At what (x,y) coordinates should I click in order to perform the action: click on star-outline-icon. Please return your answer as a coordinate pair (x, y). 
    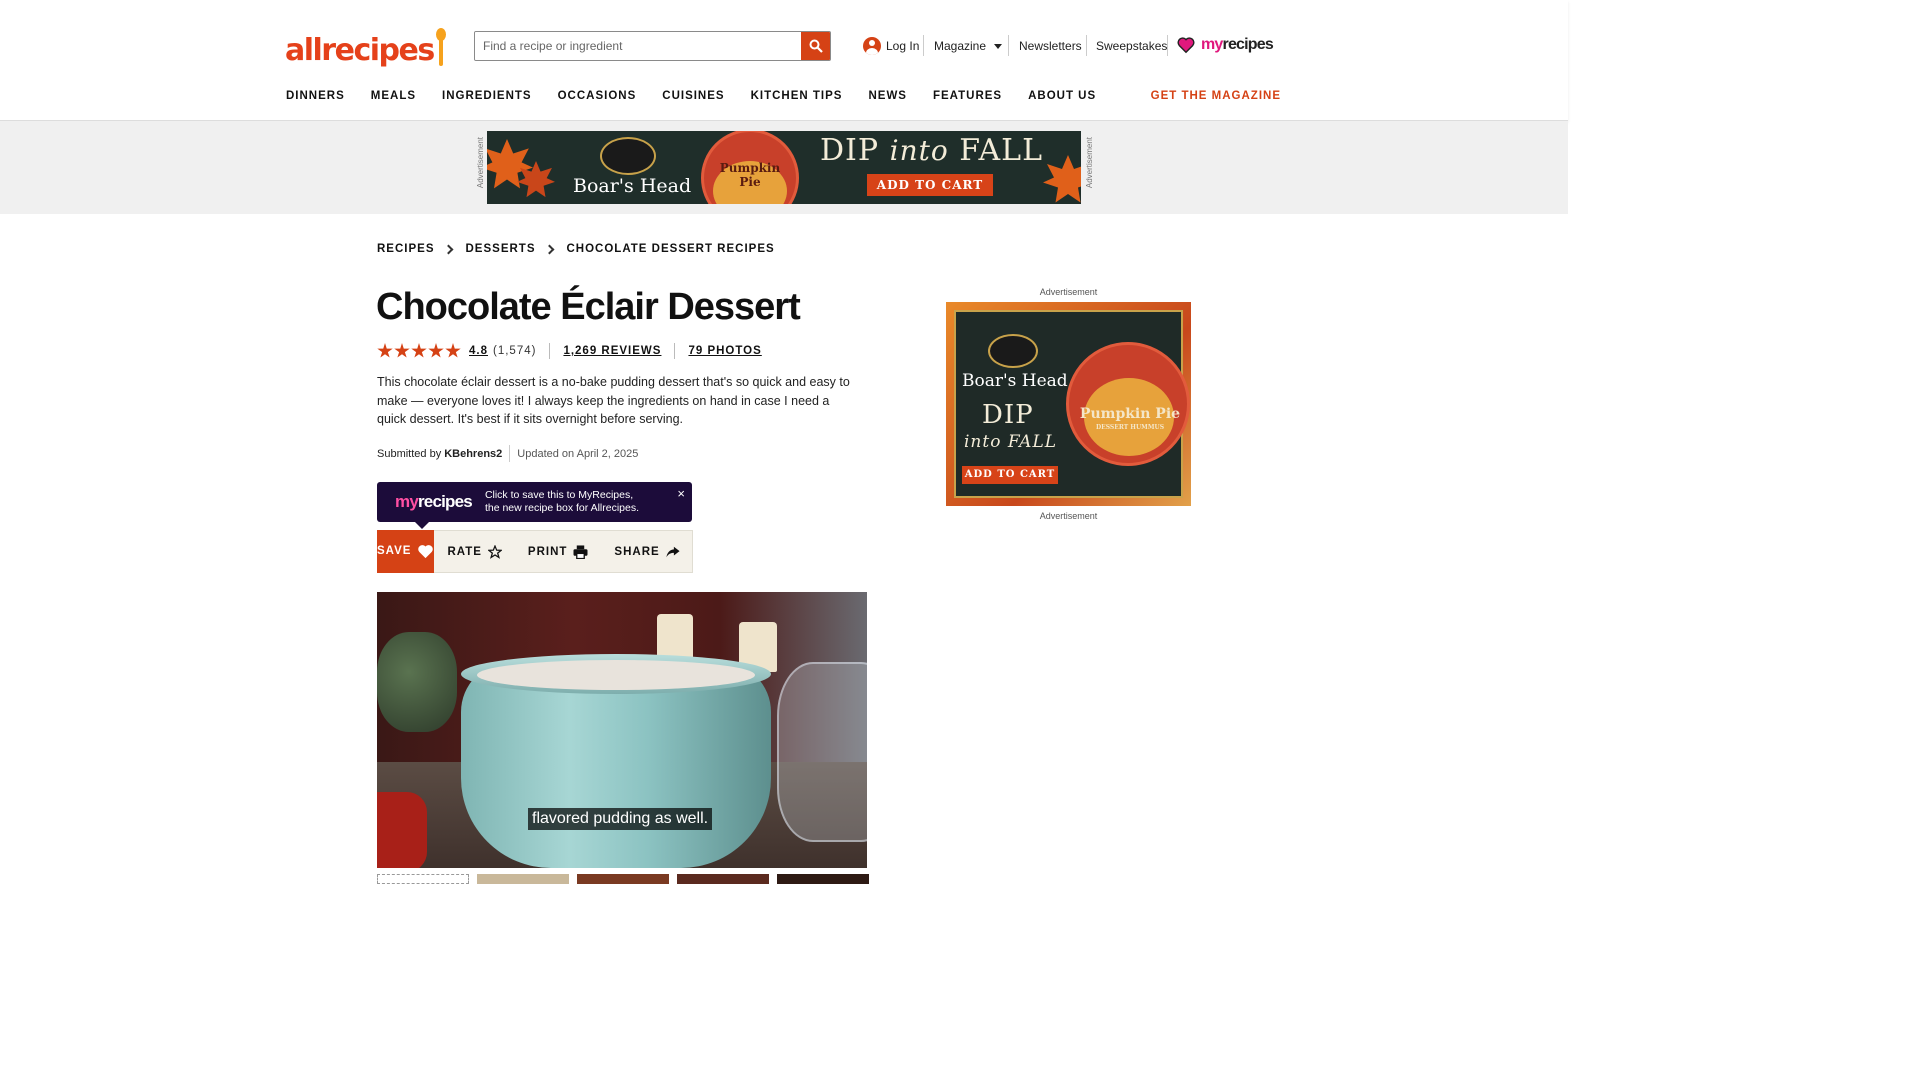
    Looking at the image, I should click on (494, 551).